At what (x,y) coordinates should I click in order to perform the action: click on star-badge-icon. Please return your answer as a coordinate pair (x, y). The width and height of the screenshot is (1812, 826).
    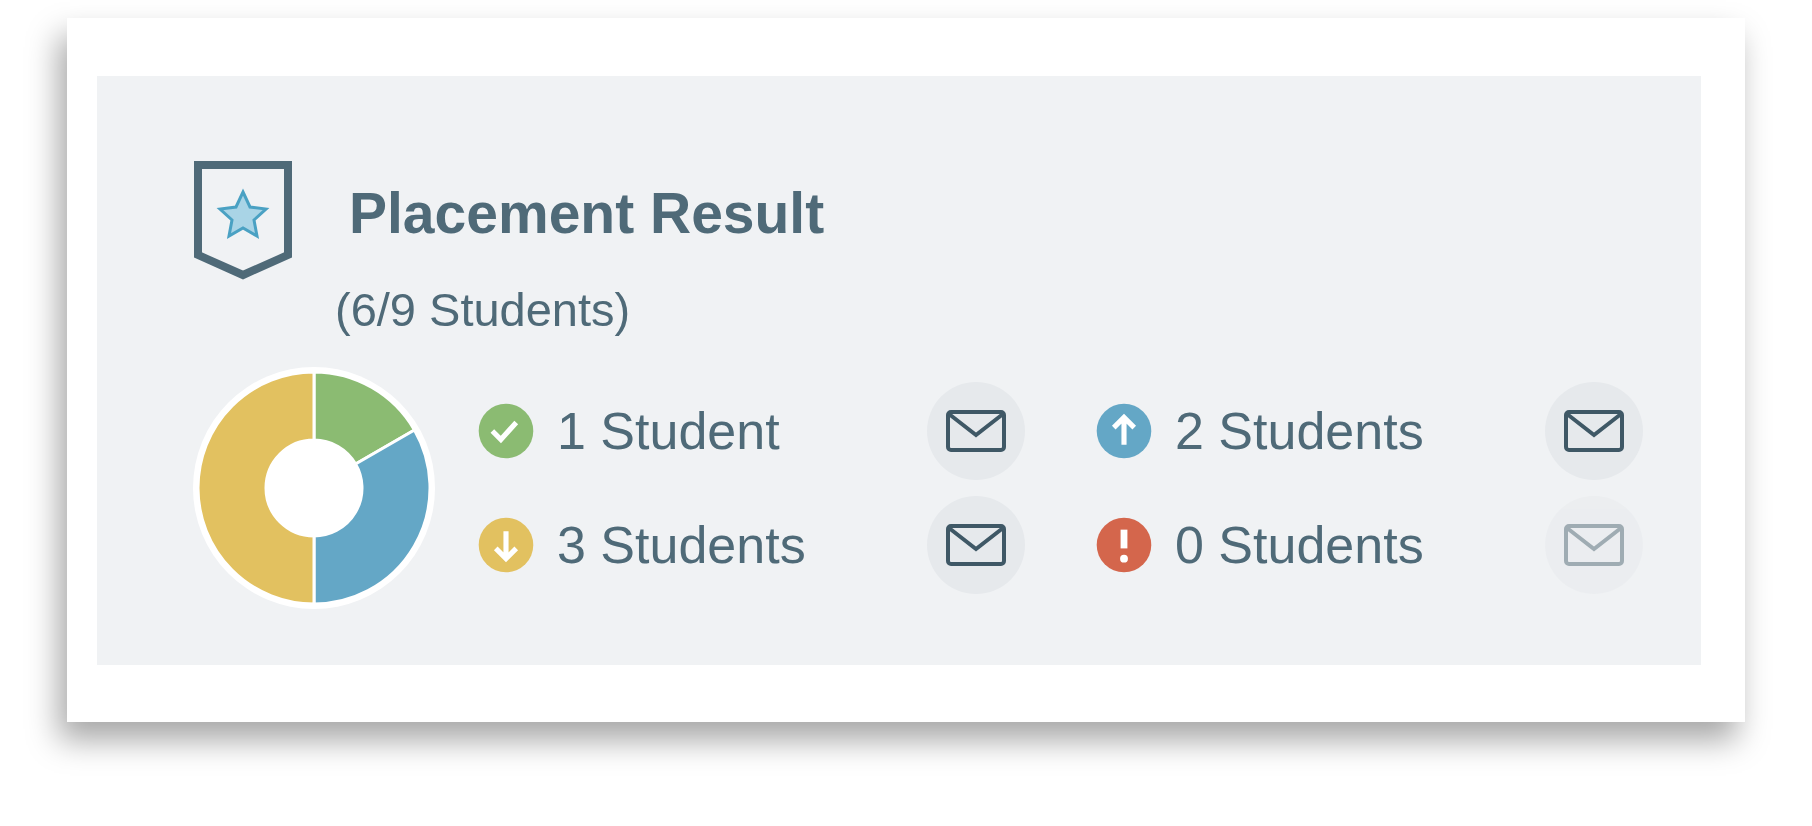
    Looking at the image, I should click on (243, 220).